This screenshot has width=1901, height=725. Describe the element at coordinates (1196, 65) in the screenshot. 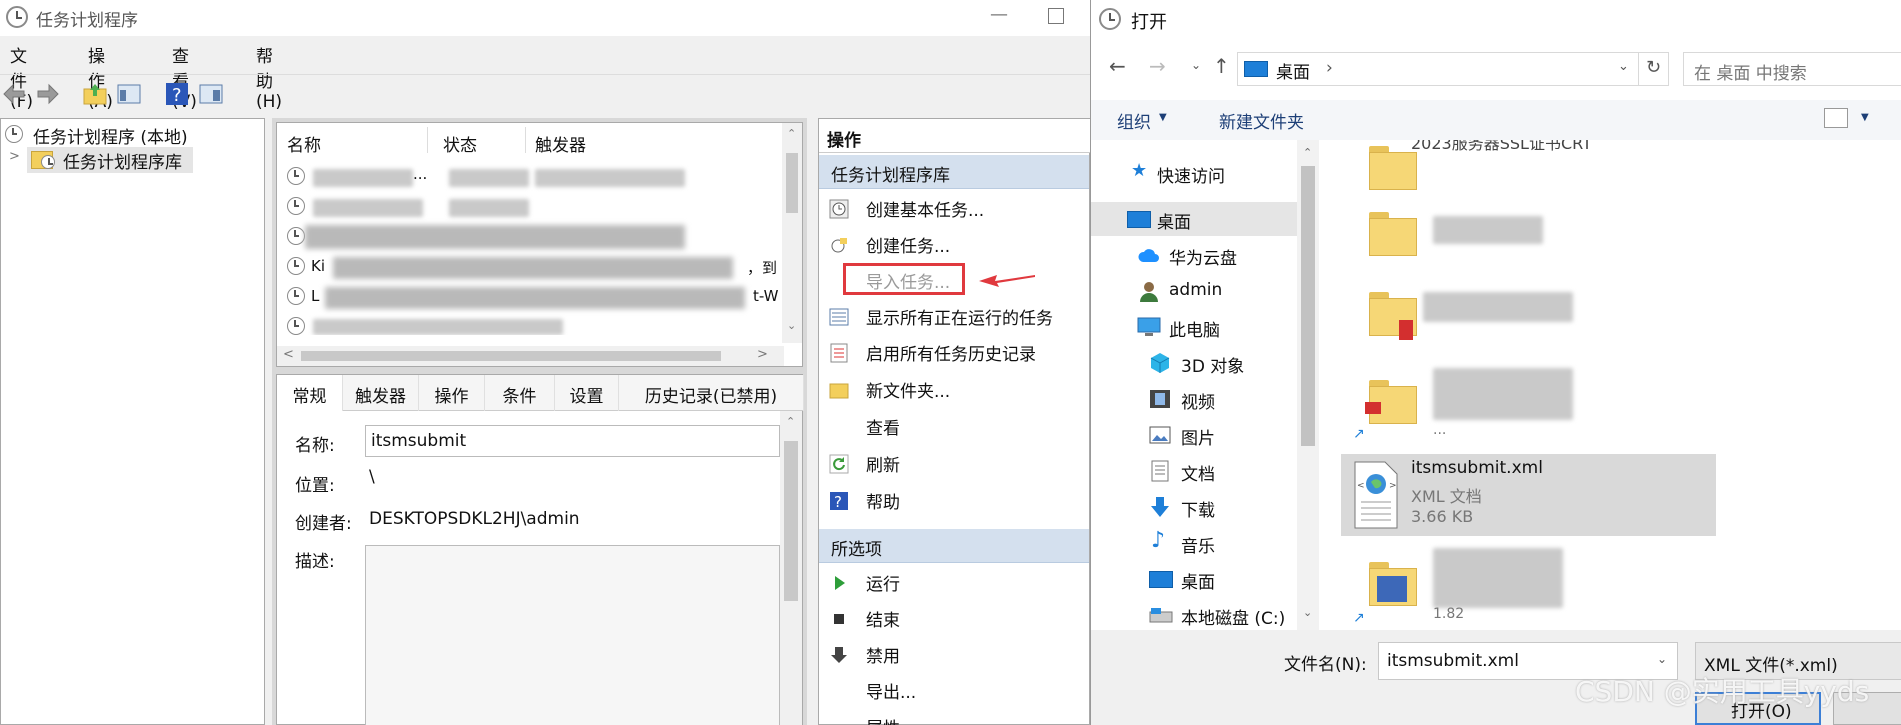

I see `recent-dropdown-icon: ⌄` at that location.